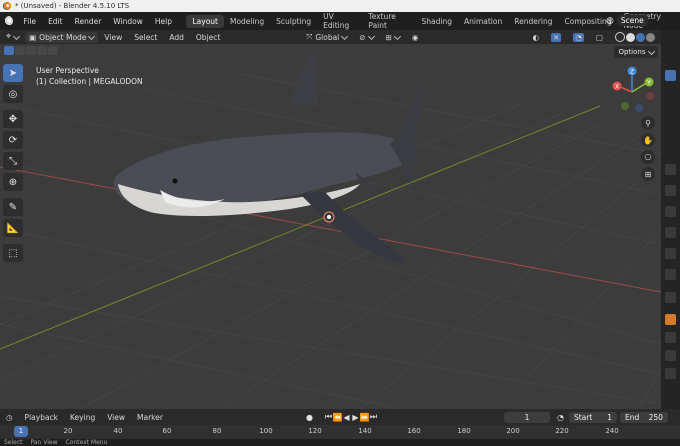 The height and width of the screenshot is (446, 680). What do you see at coordinates (12, 37) in the screenshot?
I see `editor-type-button: ⌖` at bounding box center [12, 37].